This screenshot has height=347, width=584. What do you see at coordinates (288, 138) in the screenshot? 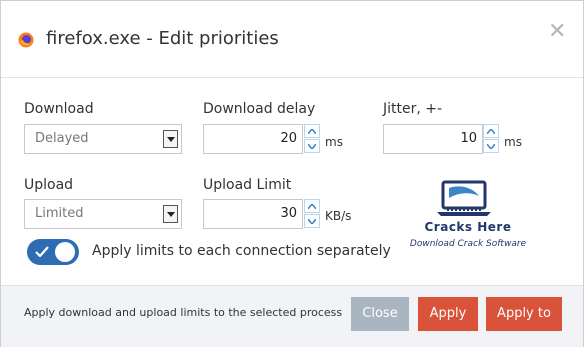
I see `download-delay-value: 20` at bounding box center [288, 138].